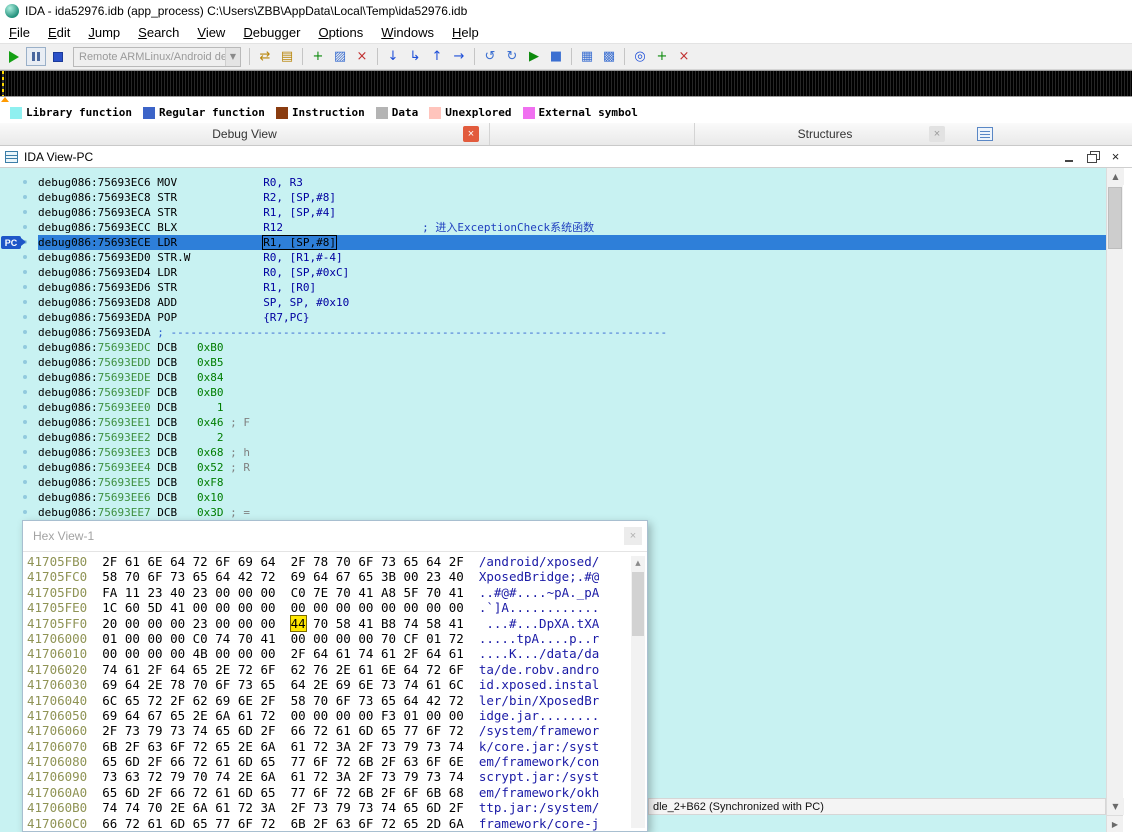 This screenshot has width=1132, height=832. I want to click on hex-byte: 66, so click(298, 730).